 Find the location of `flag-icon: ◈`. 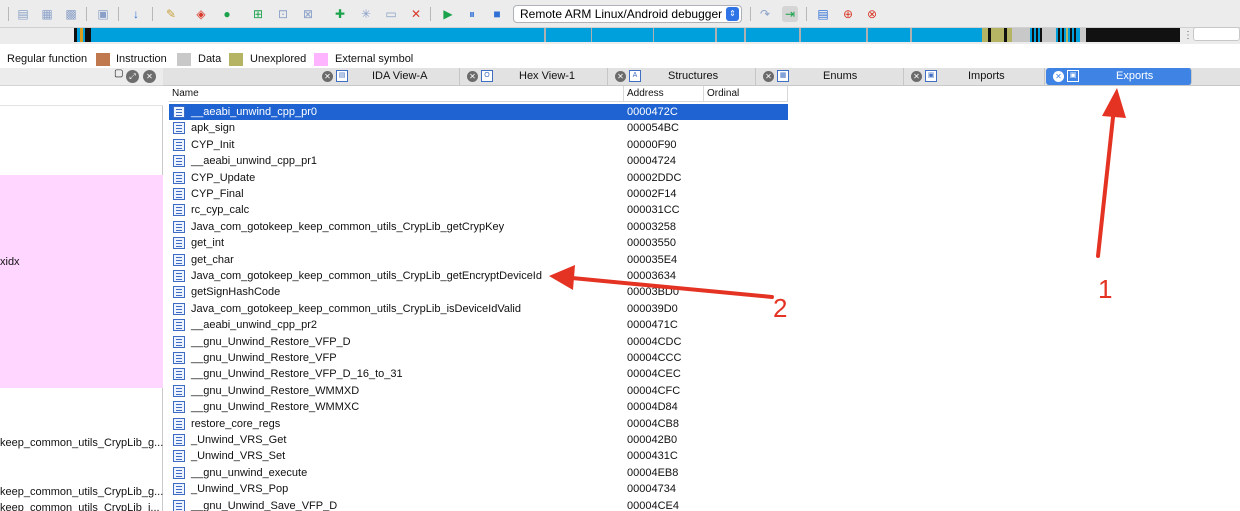

flag-icon: ◈ is located at coordinates (201, 14).